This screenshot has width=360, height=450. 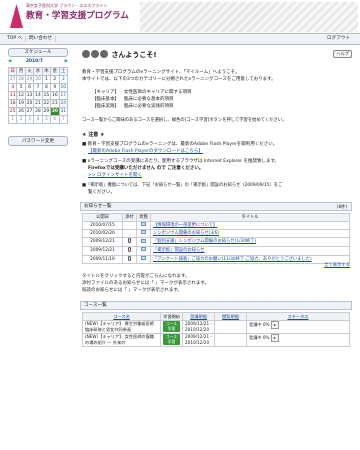 I want to click on column-header: 公開日, so click(x=102, y=217).